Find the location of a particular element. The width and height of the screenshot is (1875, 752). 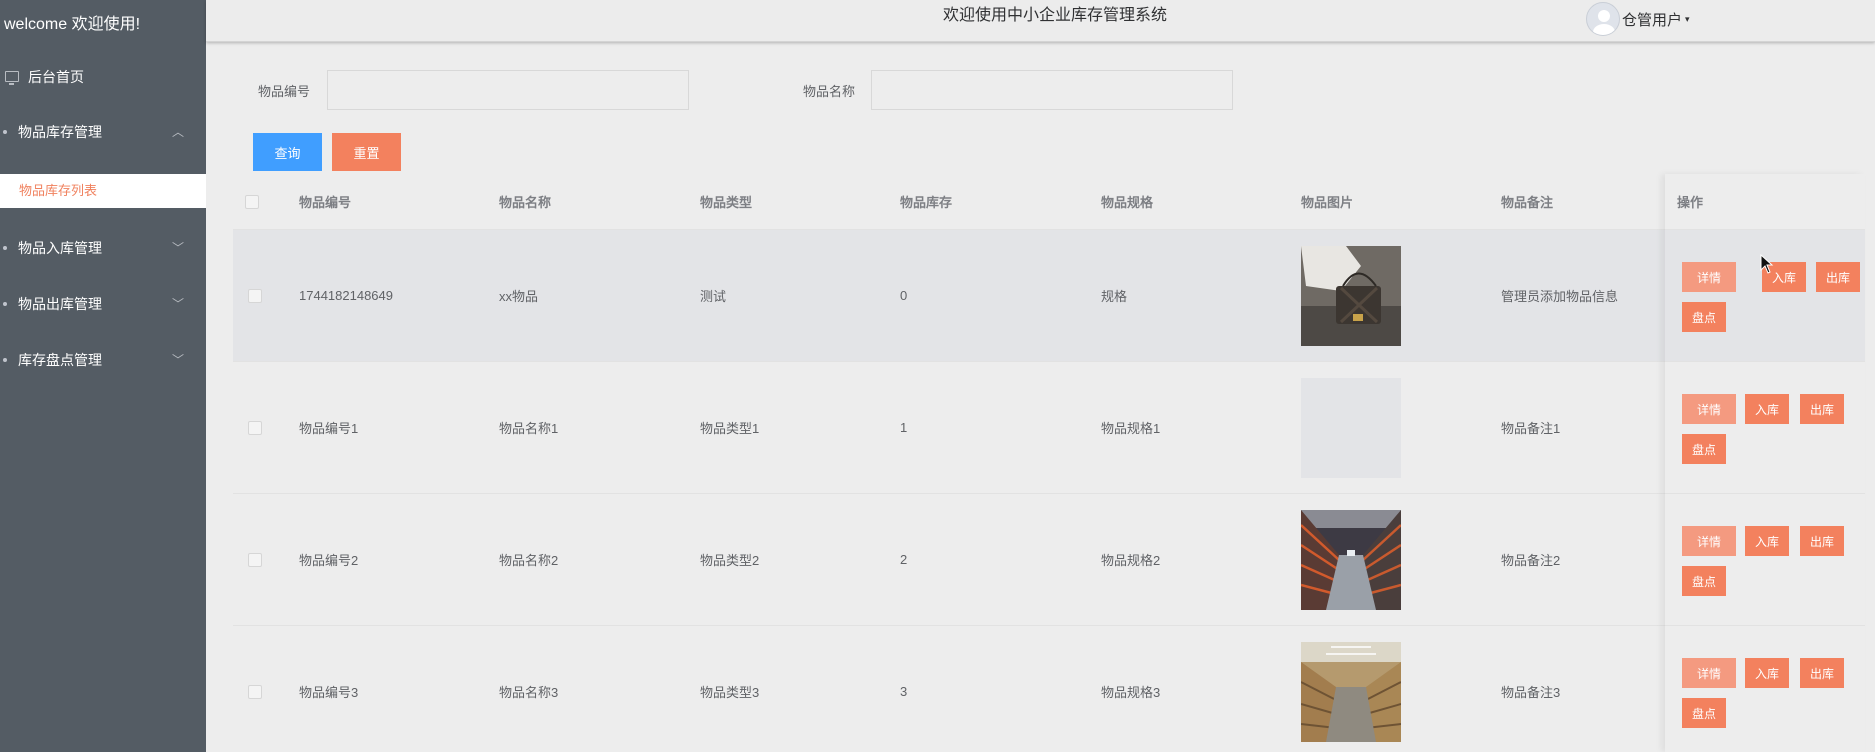

cell-spec: 物品规格2 is located at coordinates (1131, 560).